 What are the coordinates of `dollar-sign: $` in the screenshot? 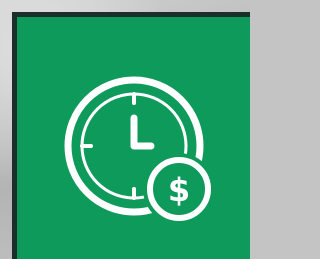 It's located at (179, 190).